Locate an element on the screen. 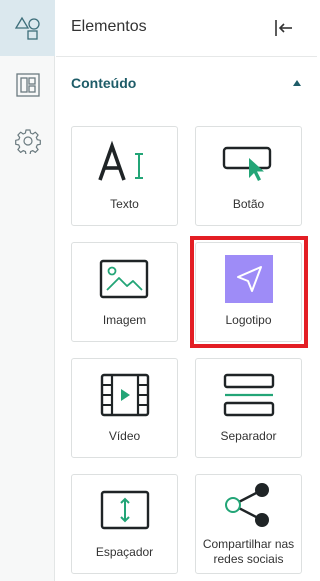  rail-item-elements is located at coordinates (27, 28).